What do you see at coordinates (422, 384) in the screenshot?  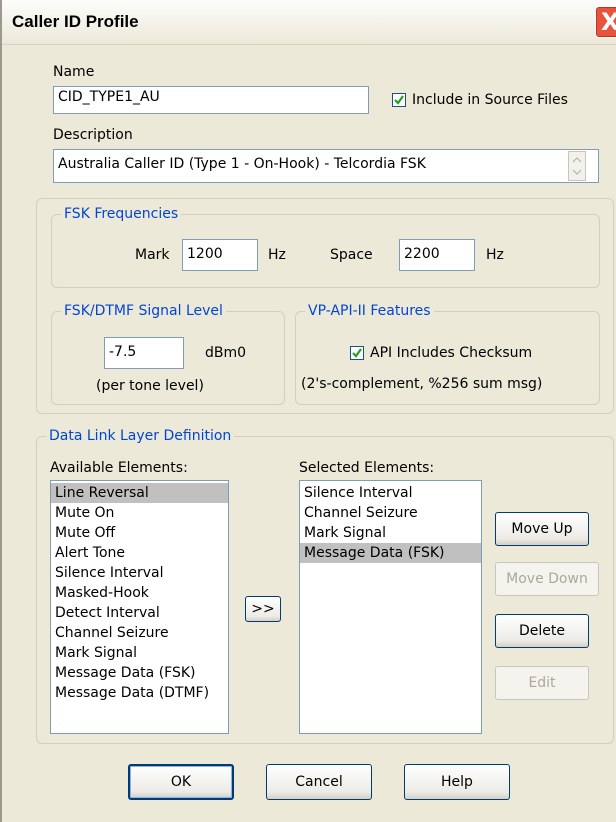 I see `api-checksum-note: (2's-complement, %256 sum msg)` at bounding box center [422, 384].